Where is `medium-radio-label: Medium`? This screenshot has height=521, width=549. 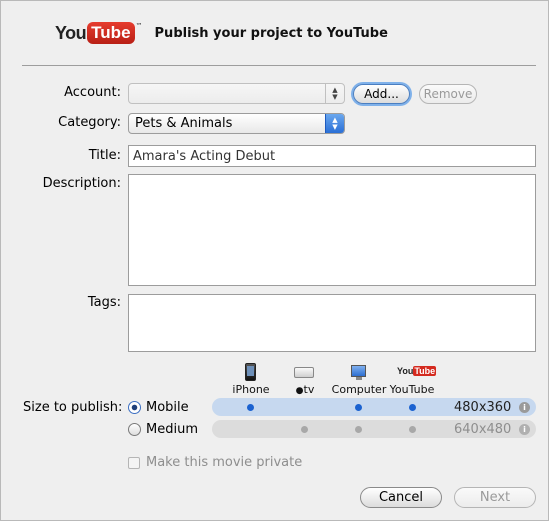
medium-radio-label: Medium is located at coordinates (172, 429).